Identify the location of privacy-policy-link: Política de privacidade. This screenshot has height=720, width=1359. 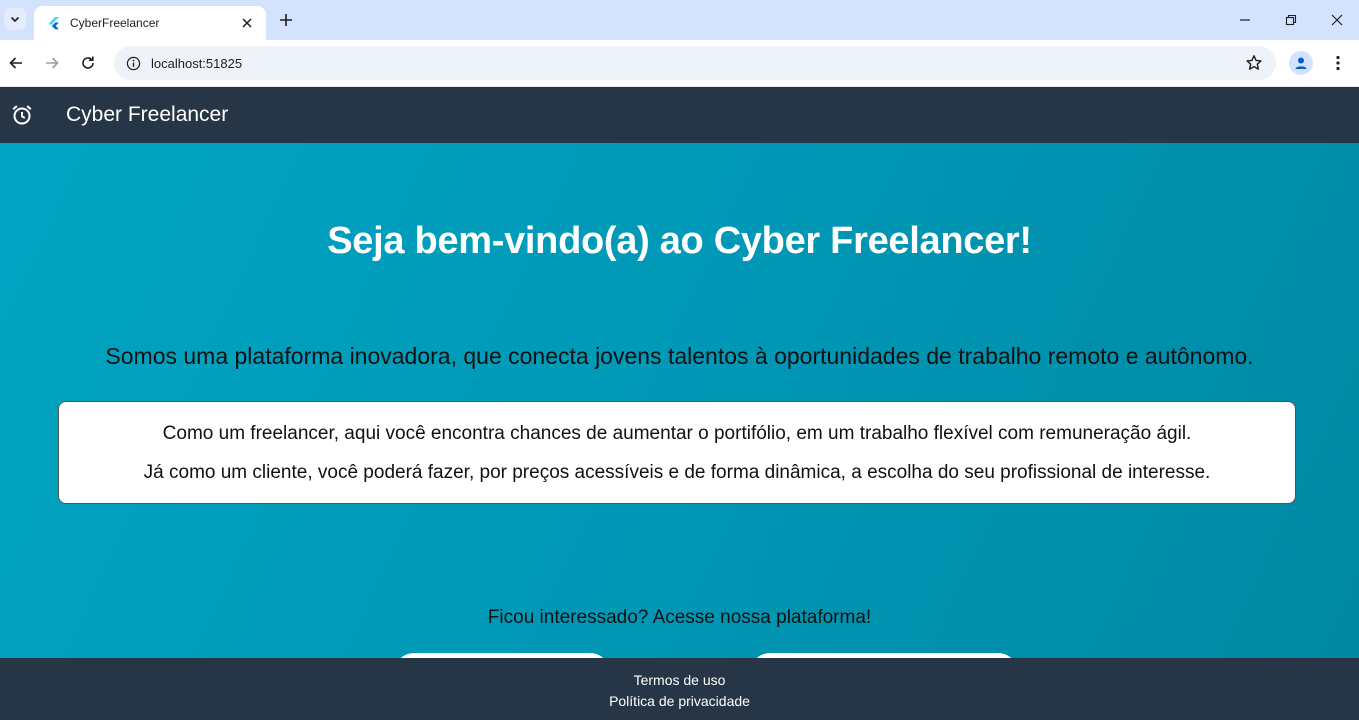
(679, 701).